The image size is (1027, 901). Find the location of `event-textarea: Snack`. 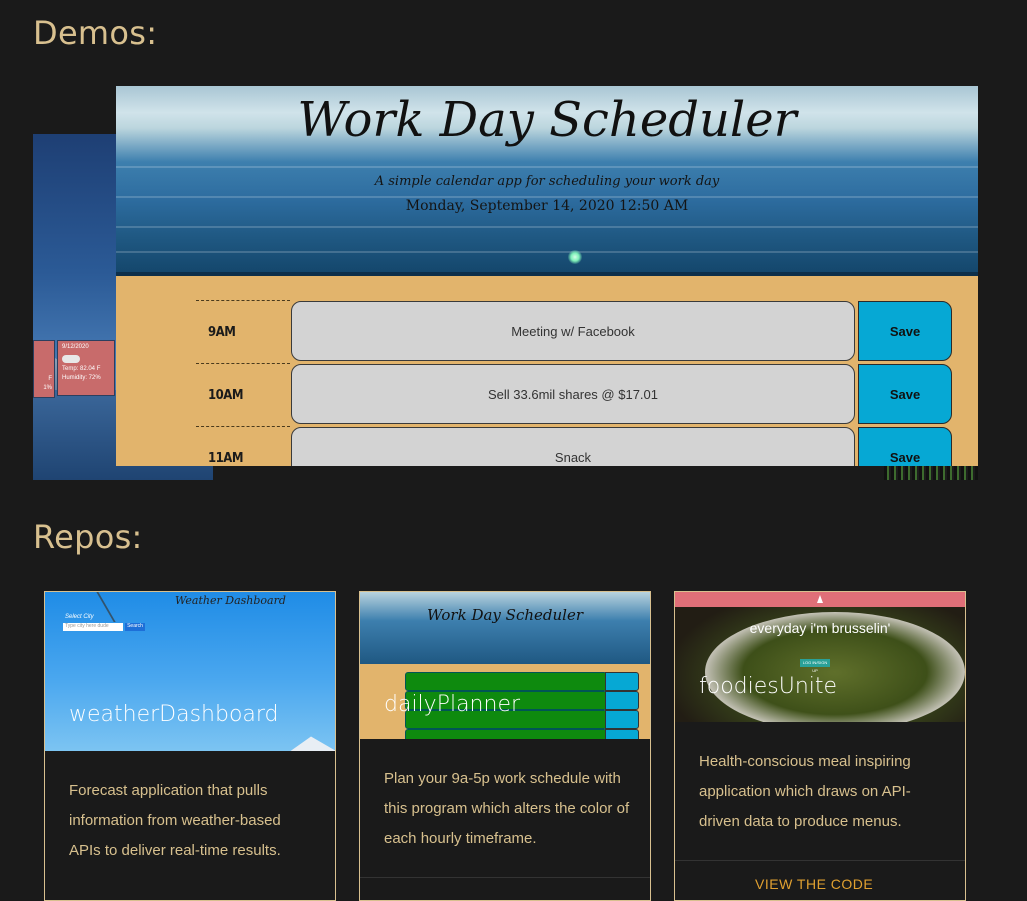

event-textarea: Snack is located at coordinates (573, 446).